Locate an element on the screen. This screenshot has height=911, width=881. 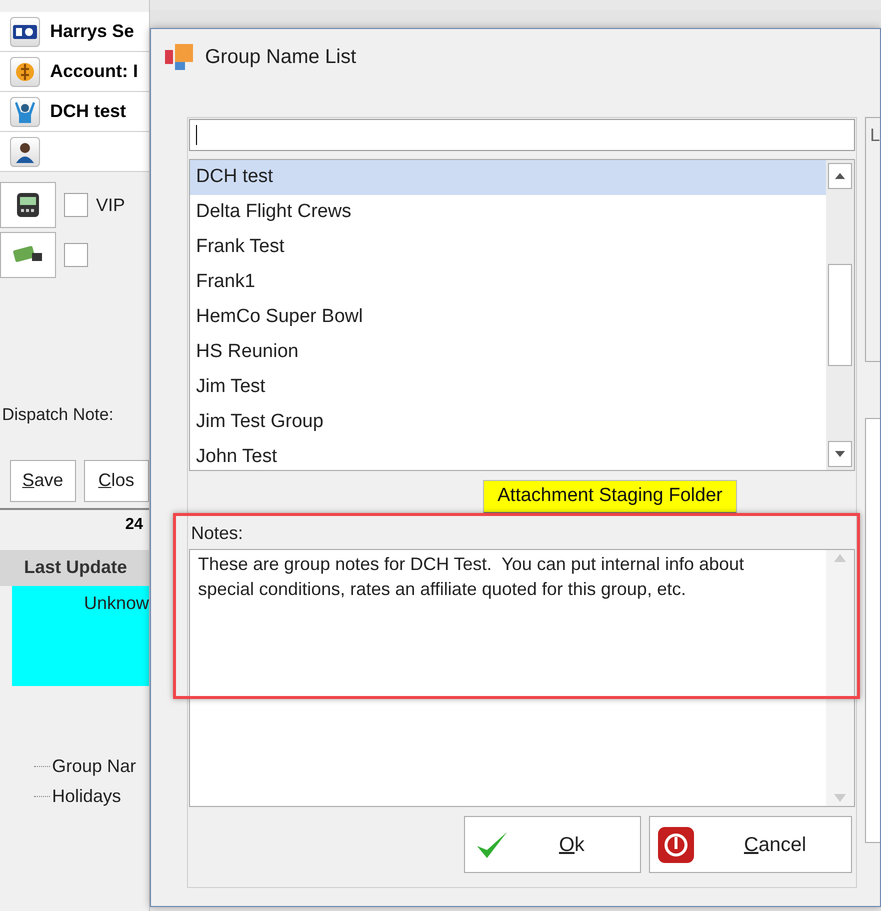
cancel-button: Cancel is located at coordinates (750, 844).